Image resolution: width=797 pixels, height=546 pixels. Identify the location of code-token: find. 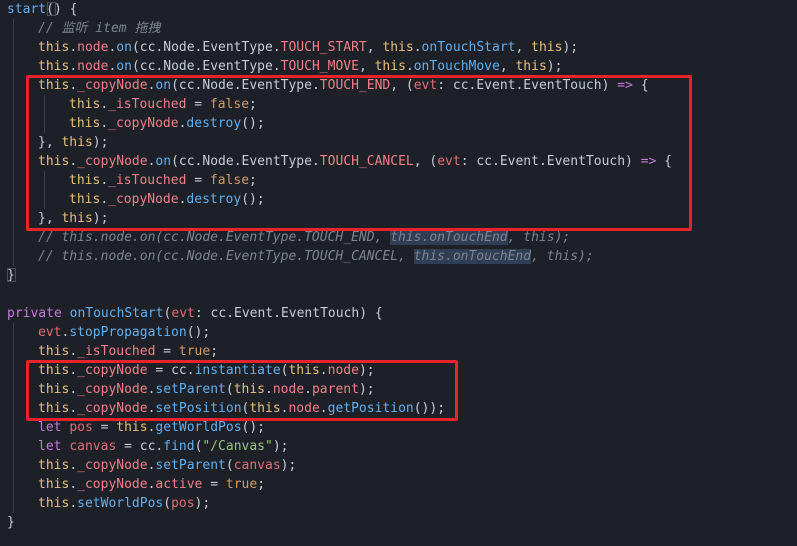
(179, 446).